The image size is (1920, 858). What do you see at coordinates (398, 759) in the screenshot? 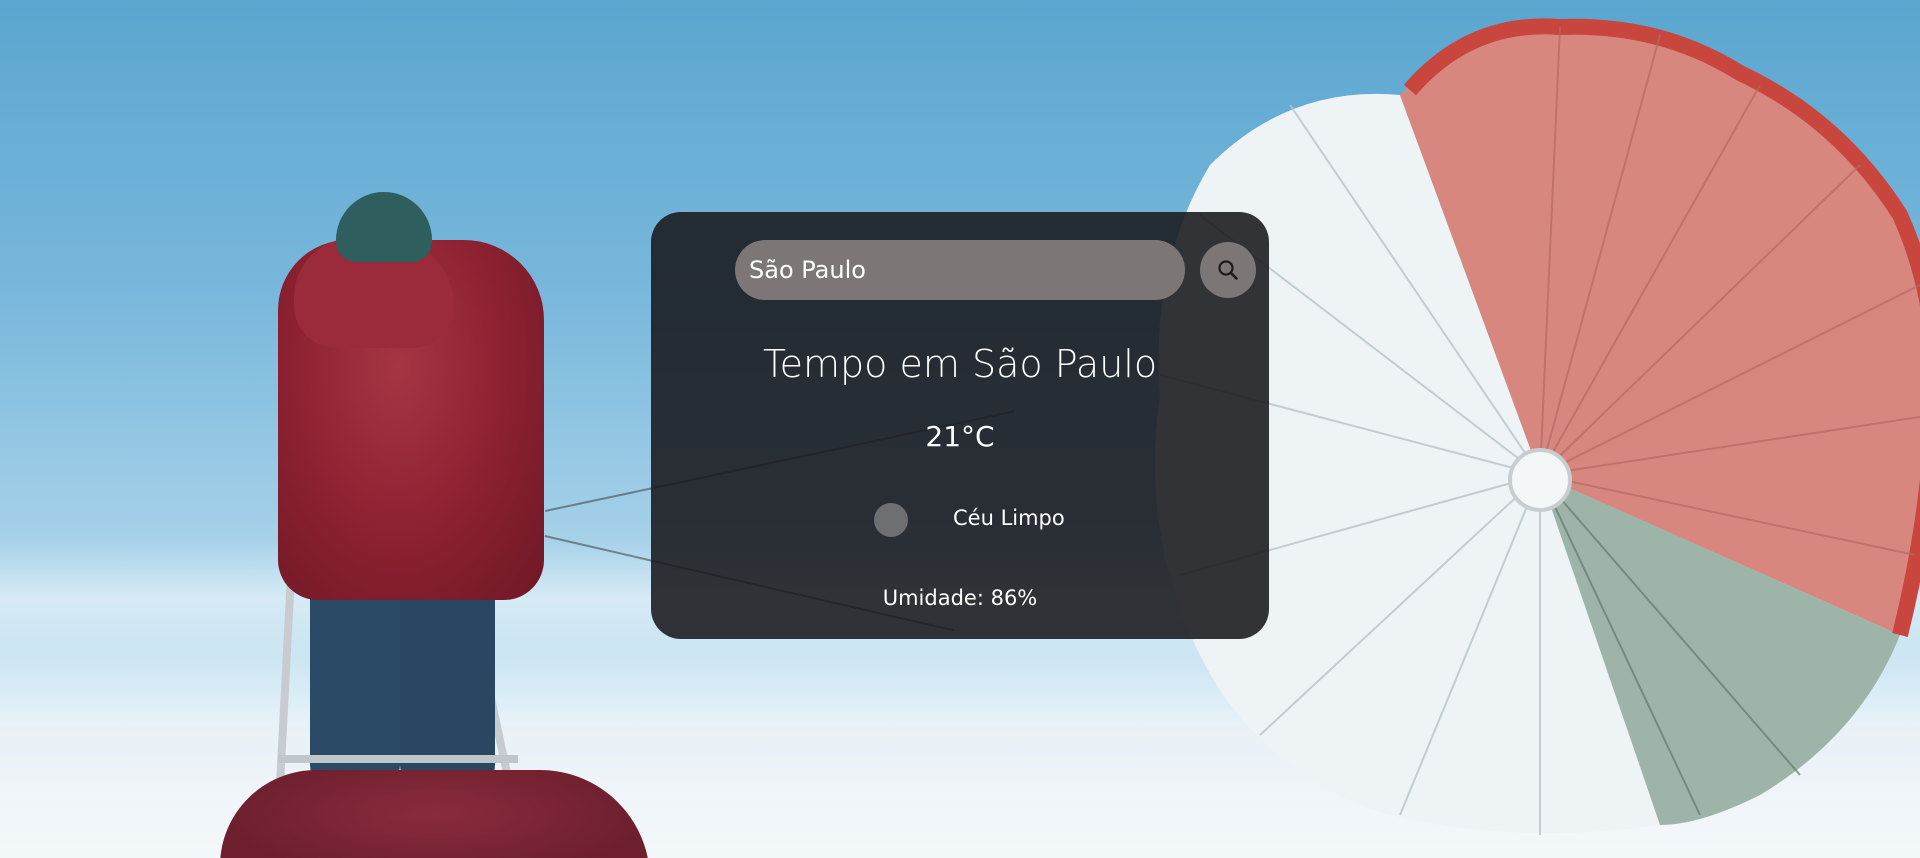
I see `sled-crossbar` at bounding box center [398, 759].